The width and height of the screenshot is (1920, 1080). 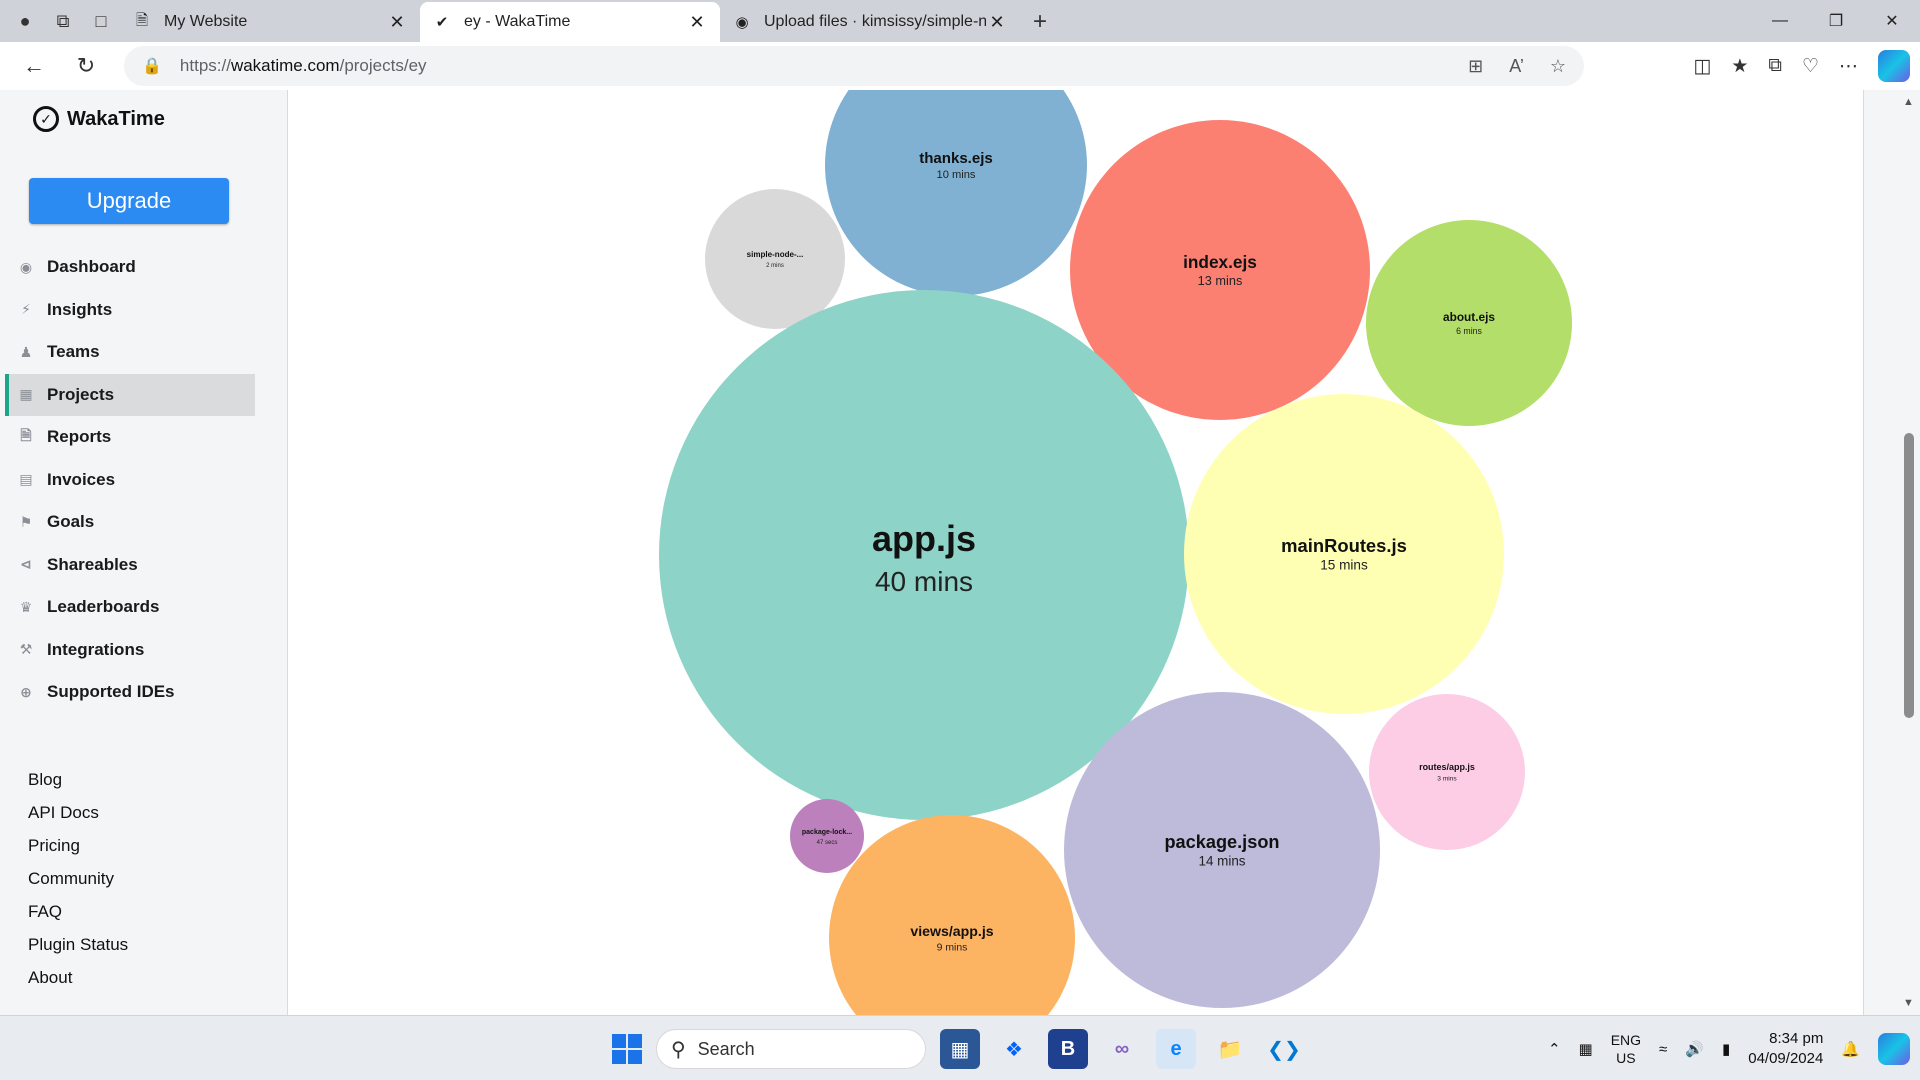 What do you see at coordinates (130, 310) in the screenshot?
I see `sidebar-item-insights: ⚡ Insights` at bounding box center [130, 310].